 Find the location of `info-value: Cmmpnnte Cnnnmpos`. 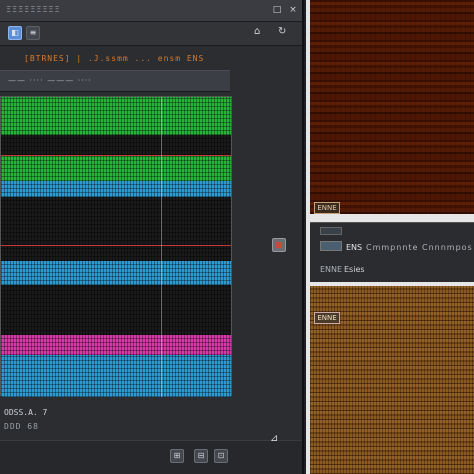

info-value: Cmmpnnte Cnnnmpos is located at coordinates (419, 247).